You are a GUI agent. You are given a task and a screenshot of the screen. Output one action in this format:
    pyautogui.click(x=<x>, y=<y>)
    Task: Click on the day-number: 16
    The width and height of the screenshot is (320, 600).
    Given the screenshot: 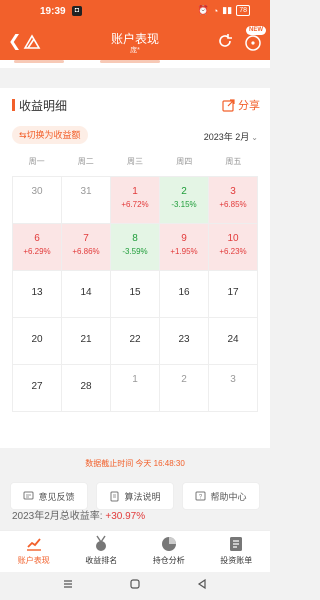 What is the action you would take?
    pyautogui.click(x=184, y=292)
    